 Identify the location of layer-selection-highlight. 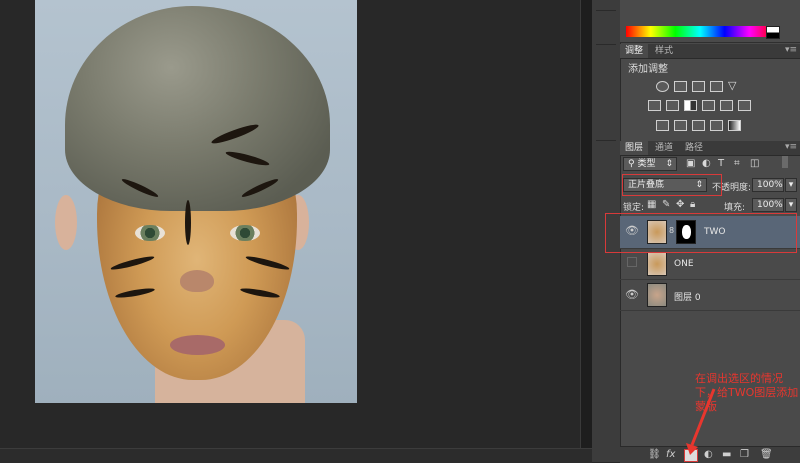
(701, 233).